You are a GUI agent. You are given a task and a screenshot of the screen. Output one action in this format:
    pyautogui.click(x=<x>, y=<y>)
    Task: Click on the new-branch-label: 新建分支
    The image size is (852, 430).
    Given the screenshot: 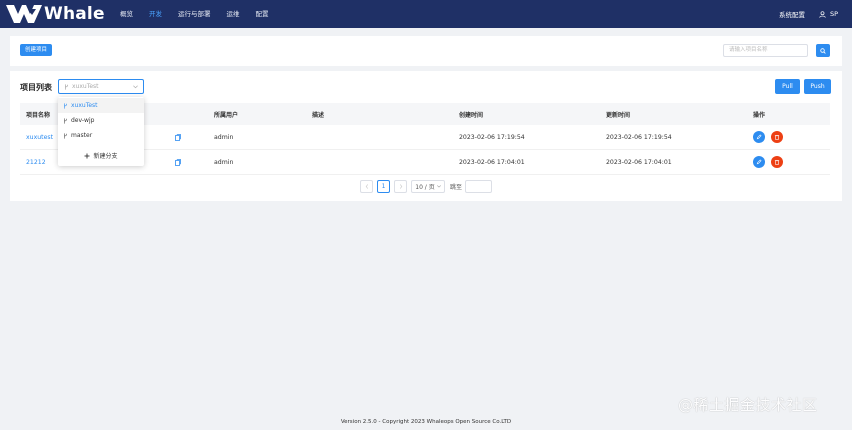 What is the action you would take?
    pyautogui.click(x=105, y=156)
    